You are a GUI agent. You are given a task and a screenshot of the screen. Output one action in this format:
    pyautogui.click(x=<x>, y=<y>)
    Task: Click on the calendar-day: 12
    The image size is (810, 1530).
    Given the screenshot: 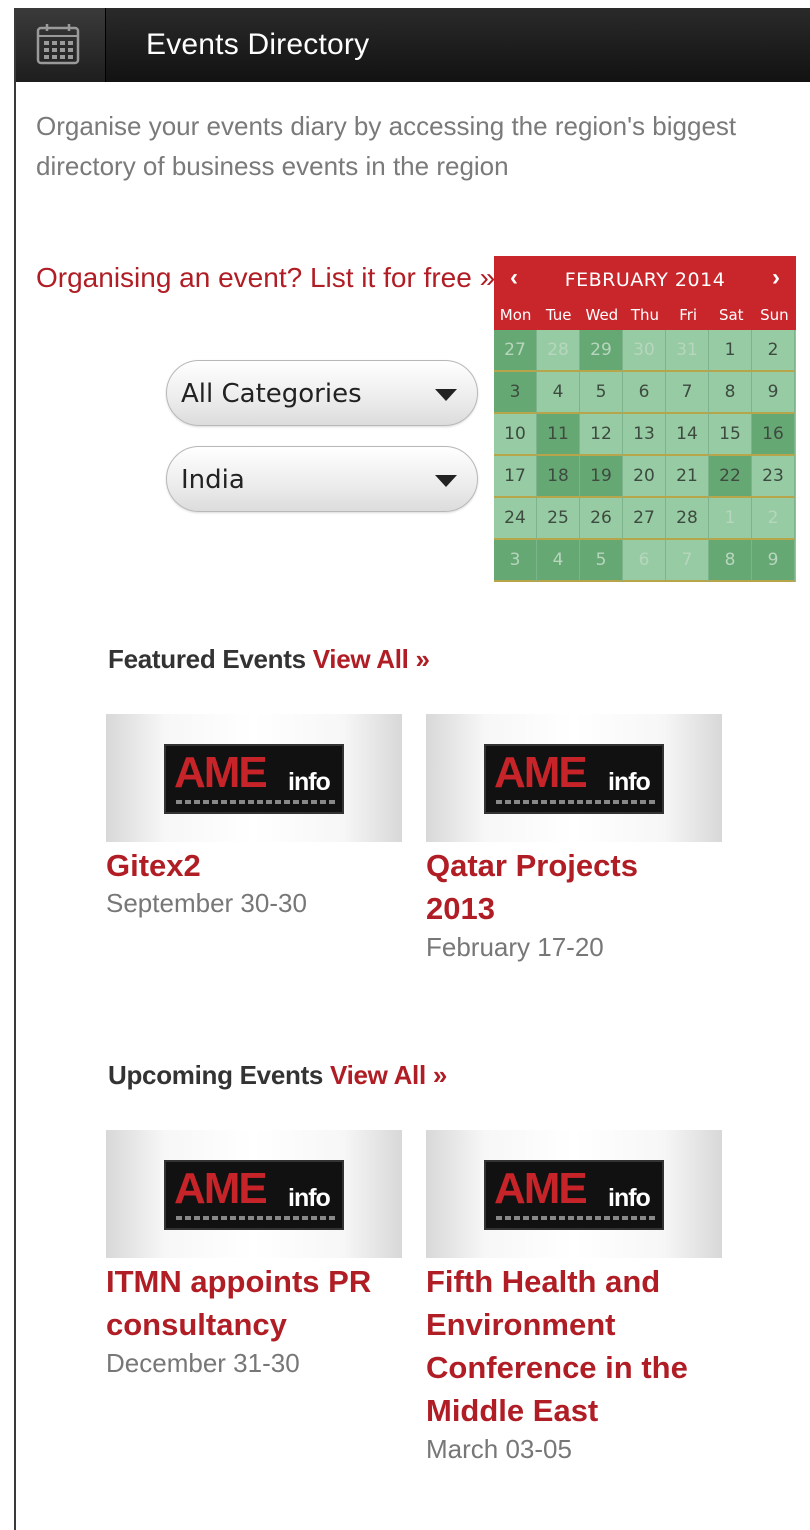 What is the action you would take?
    pyautogui.click(x=601, y=435)
    